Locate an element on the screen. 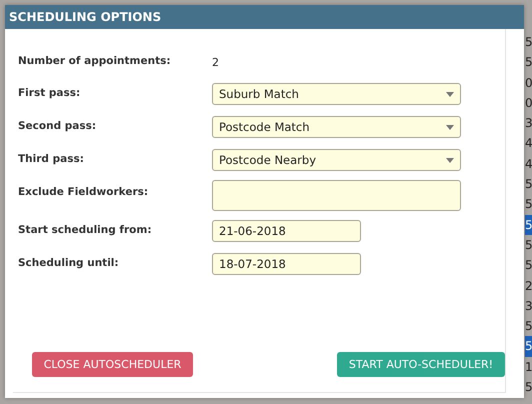  fieldworkers-input is located at coordinates (336, 195).